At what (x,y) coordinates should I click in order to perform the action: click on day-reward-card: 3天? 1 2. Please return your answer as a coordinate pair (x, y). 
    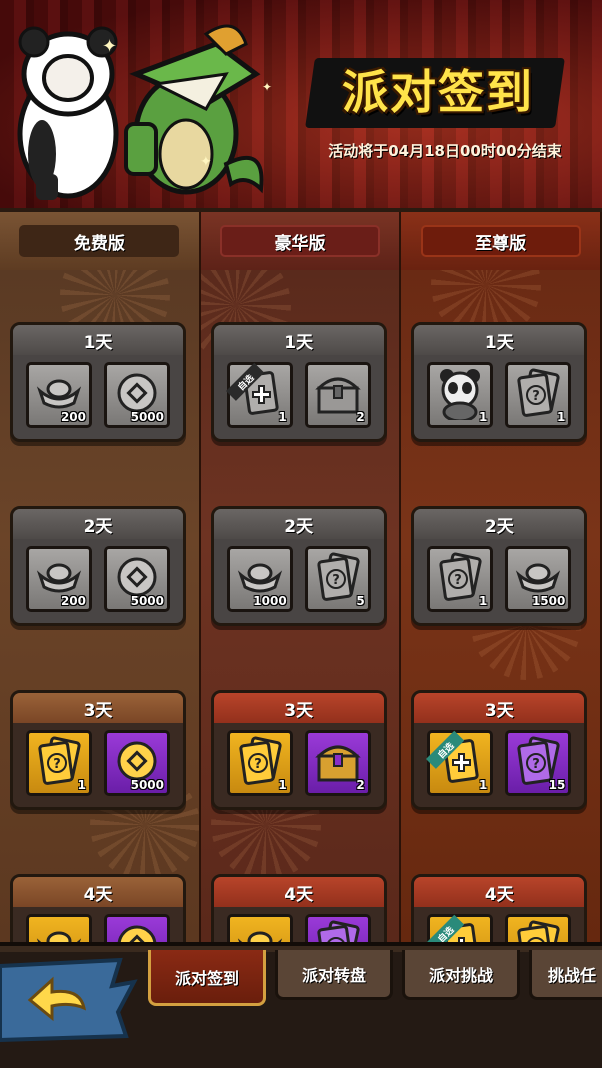
    Looking at the image, I should click on (298, 750).